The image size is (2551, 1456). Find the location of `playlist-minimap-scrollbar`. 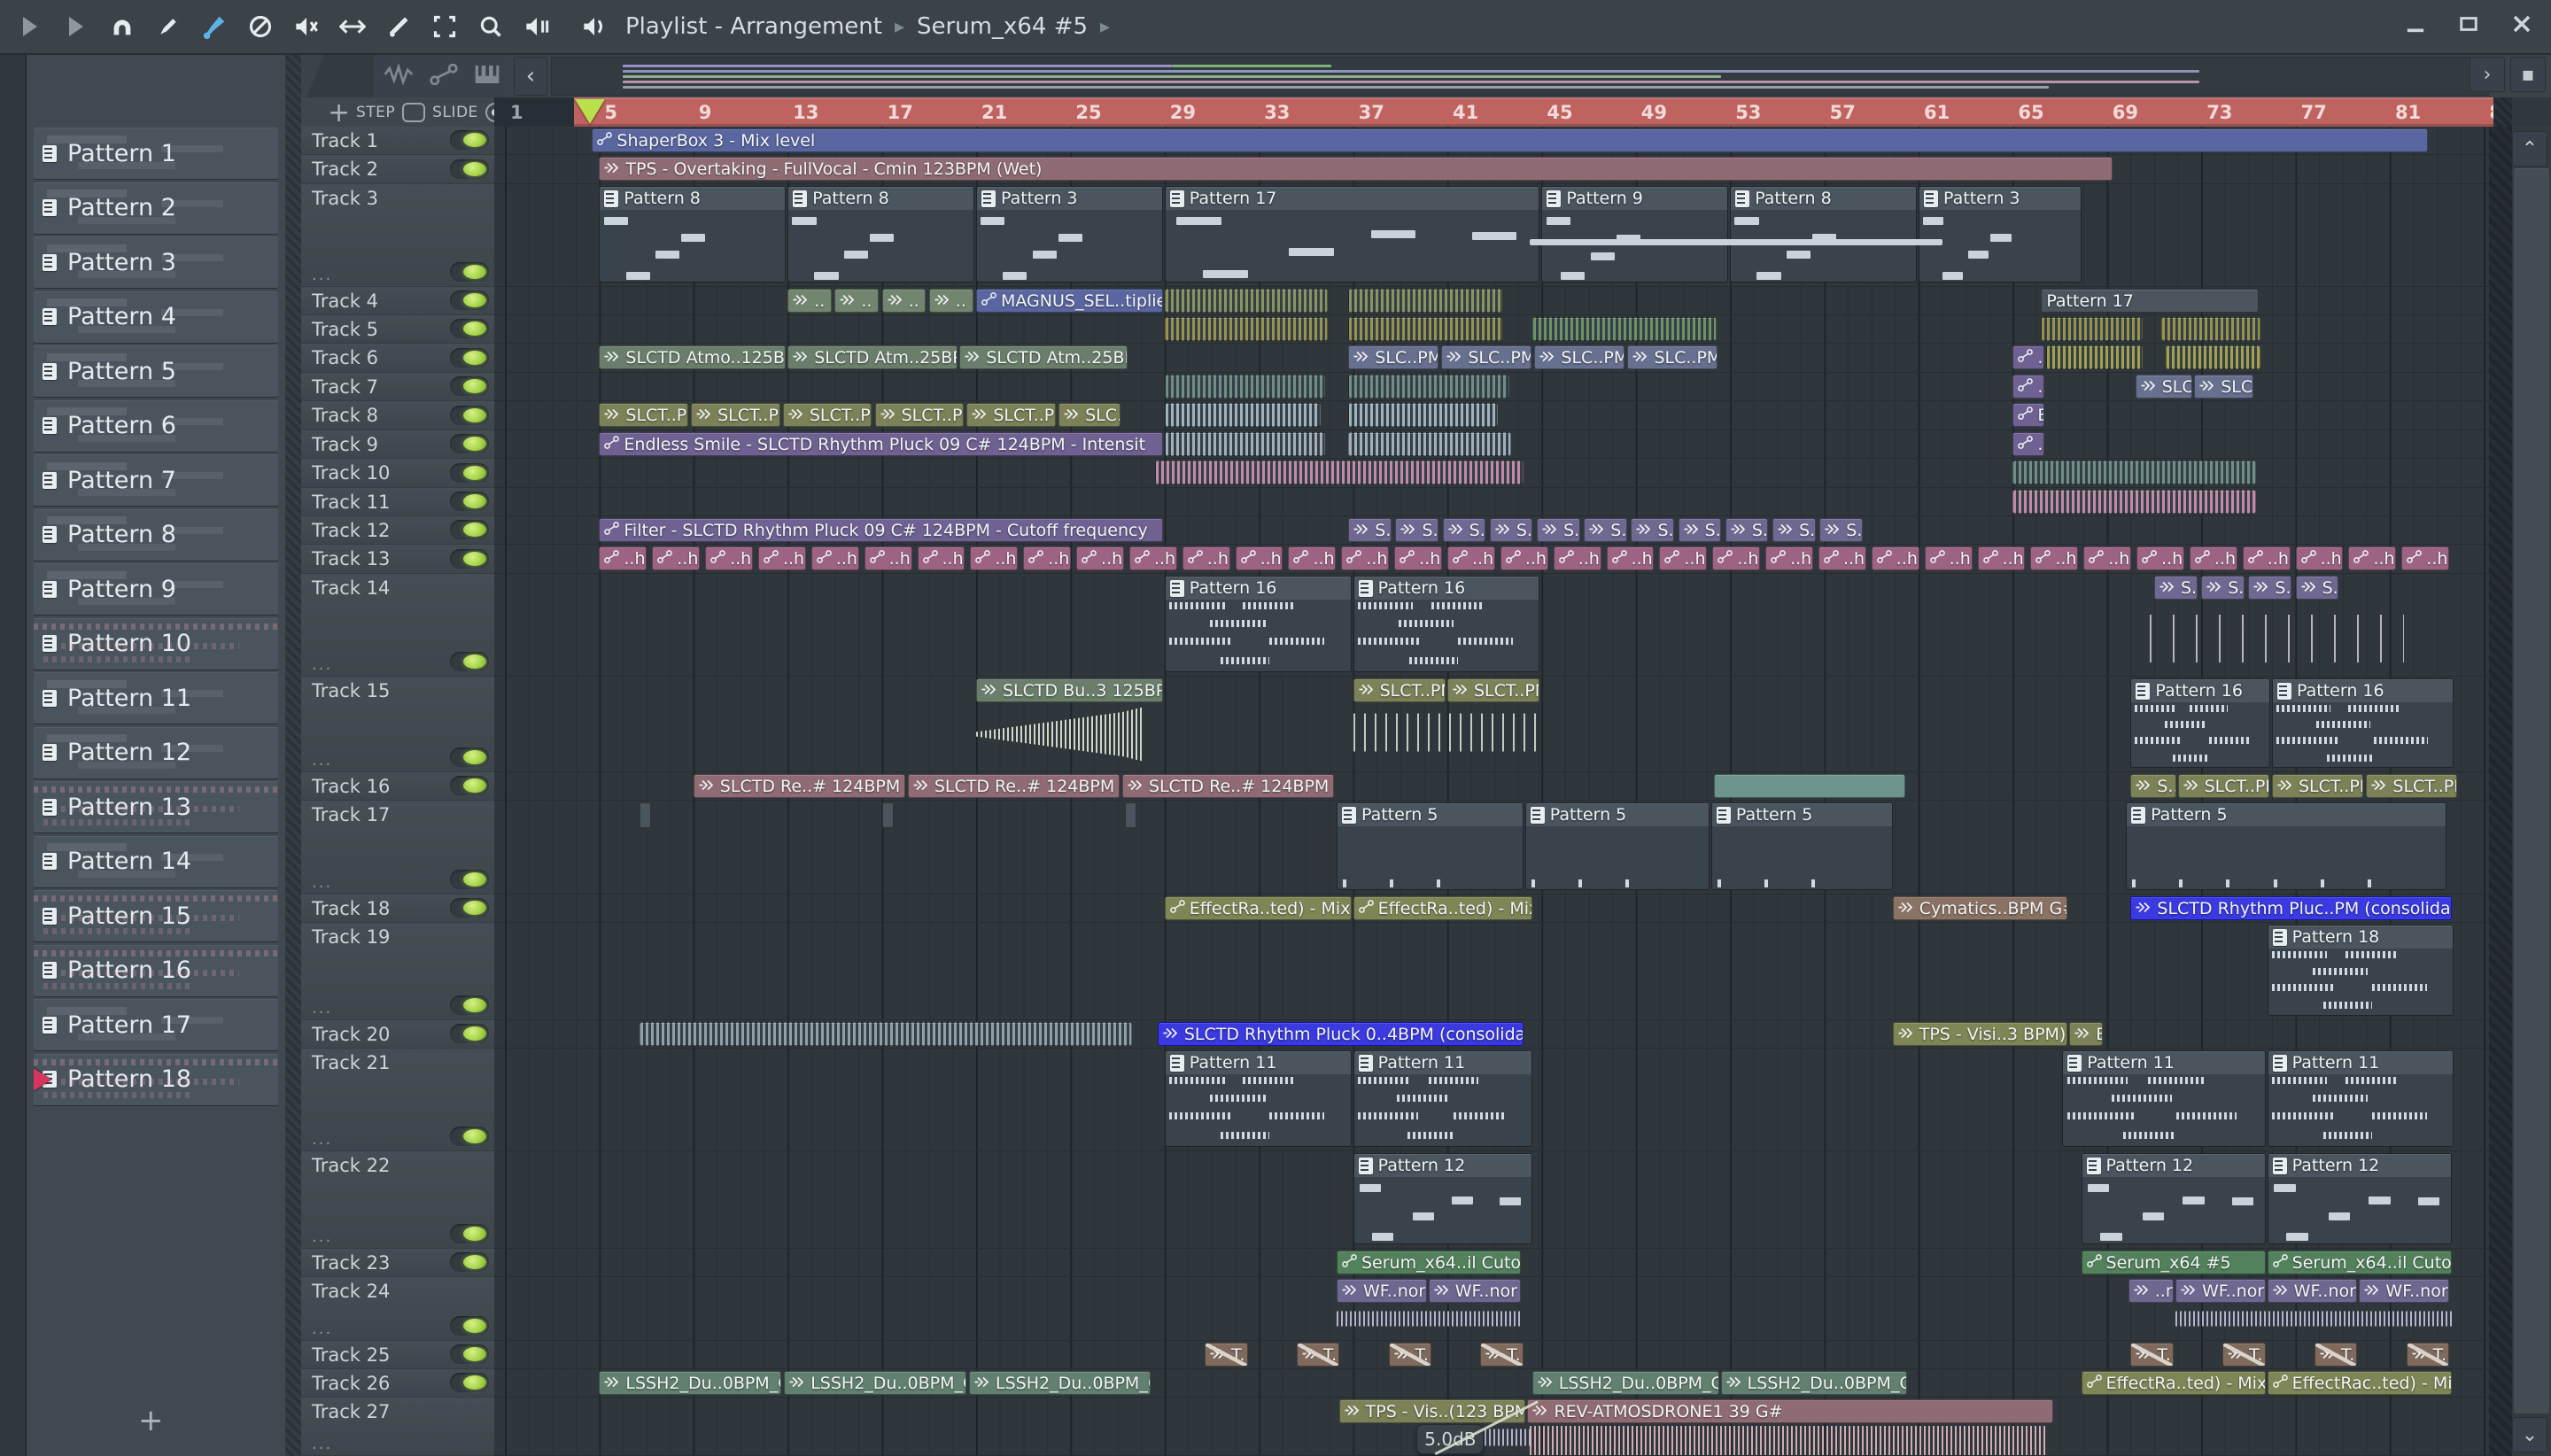

playlist-minimap-scrollbar is located at coordinates (1520, 76).